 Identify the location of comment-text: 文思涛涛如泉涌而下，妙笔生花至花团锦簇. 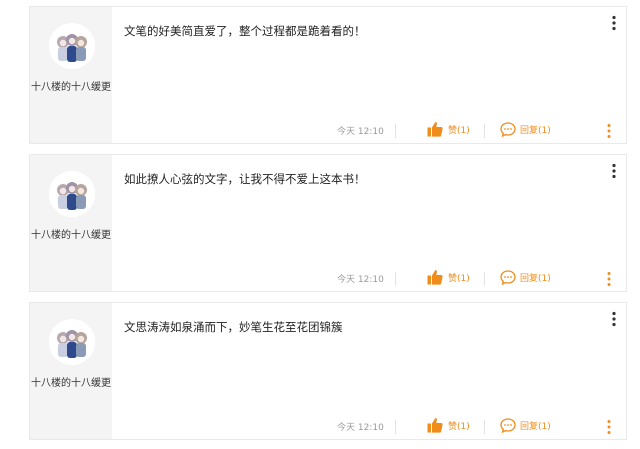
(233, 327).